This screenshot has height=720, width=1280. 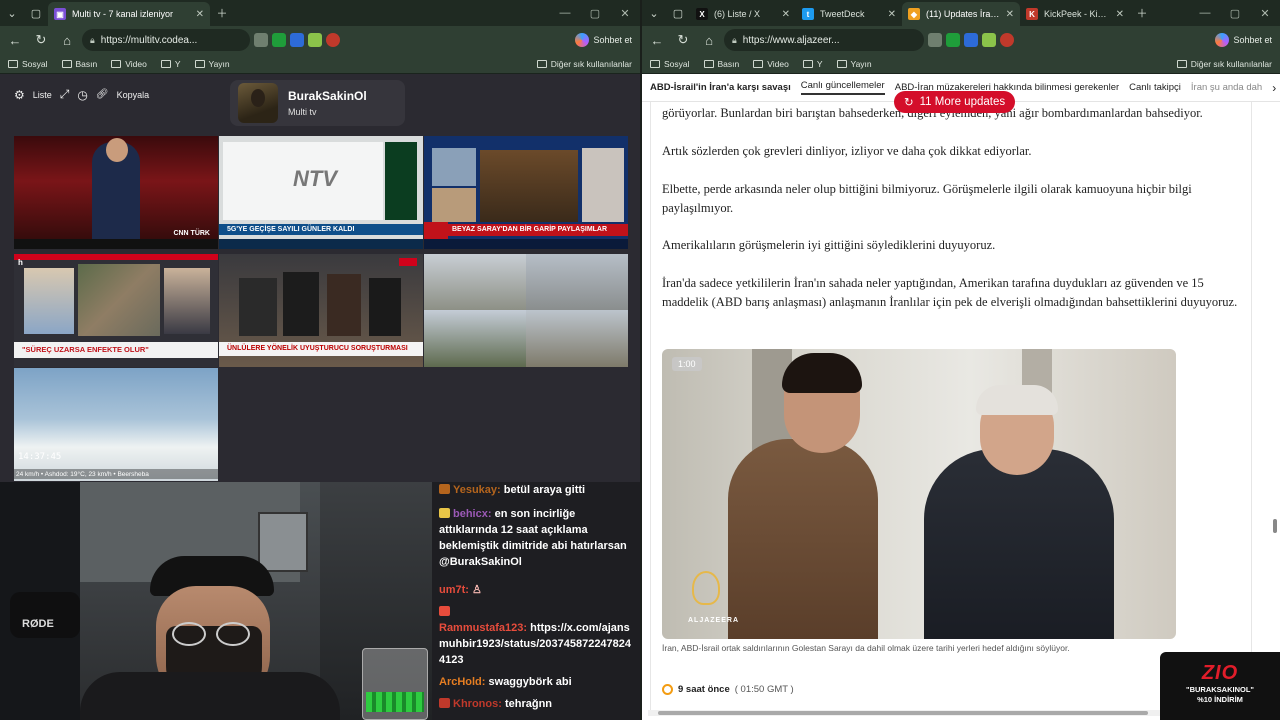 I want to click on tab-x-list: X (6) Liste / X ✕, so click(x=743, y=14).